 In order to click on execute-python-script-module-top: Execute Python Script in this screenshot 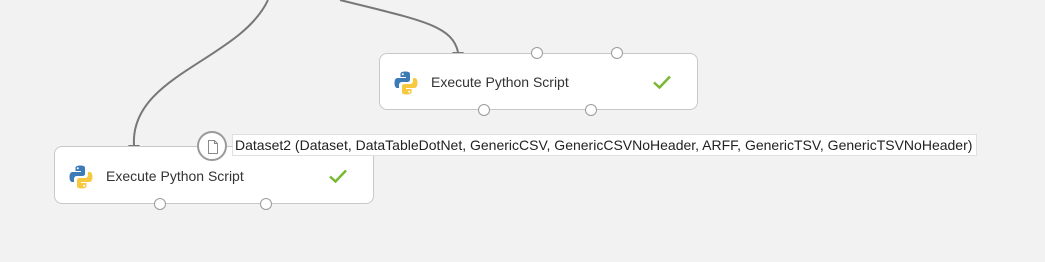, I will do `click(538, 81)`.